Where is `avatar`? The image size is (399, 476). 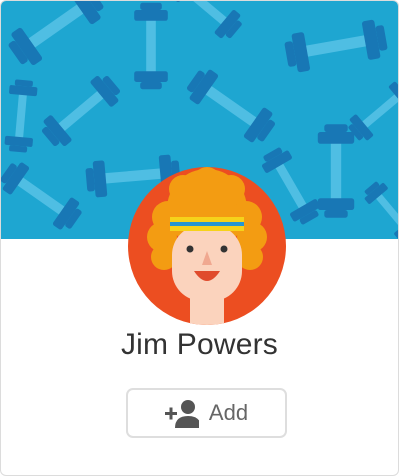
avatar is located at coordinates (207, 246).